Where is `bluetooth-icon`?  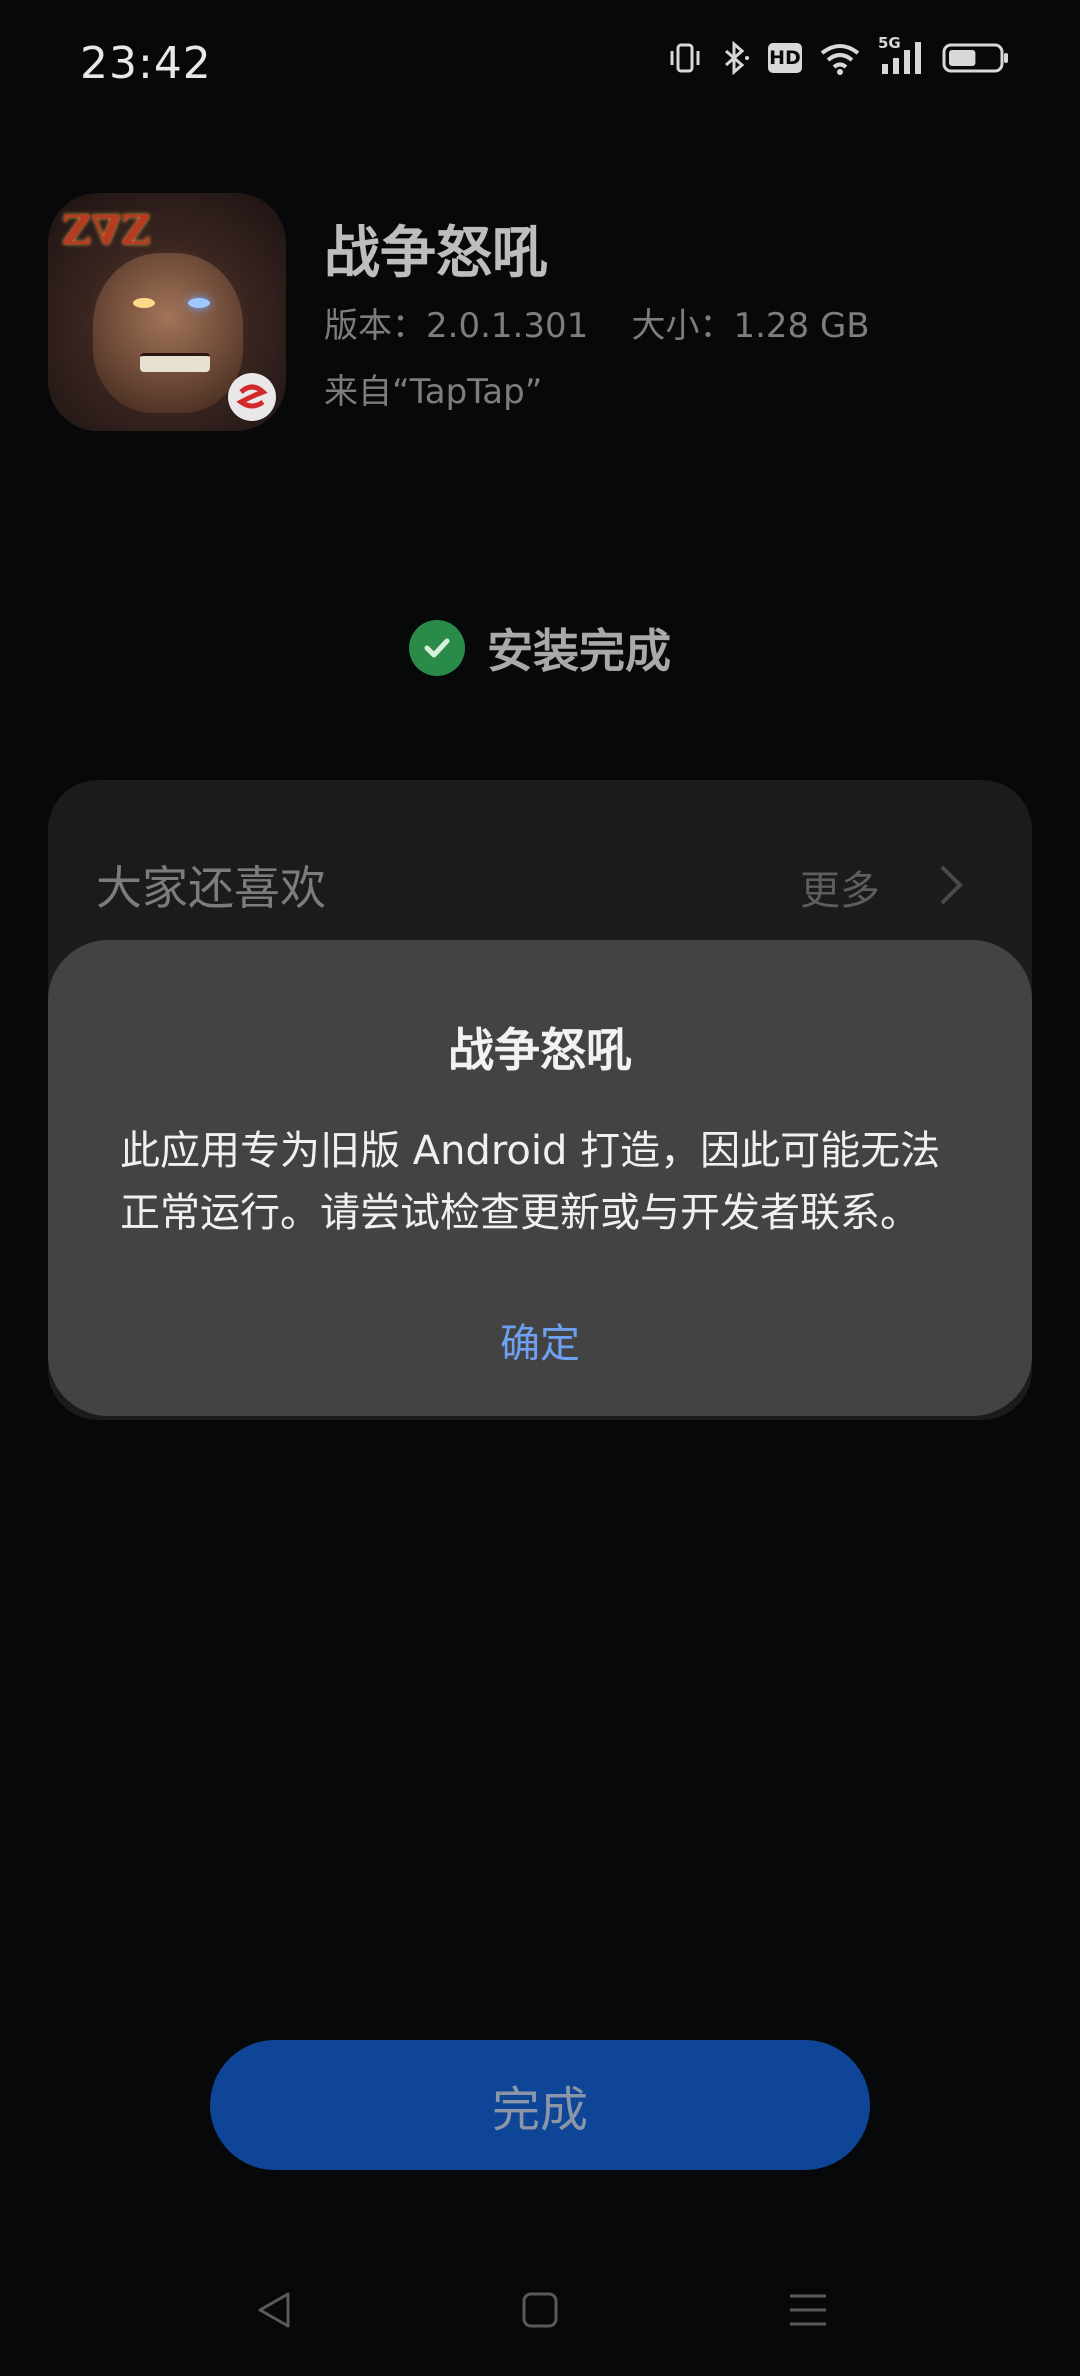 bluetooth-icon is located at coordinates (735, 58).